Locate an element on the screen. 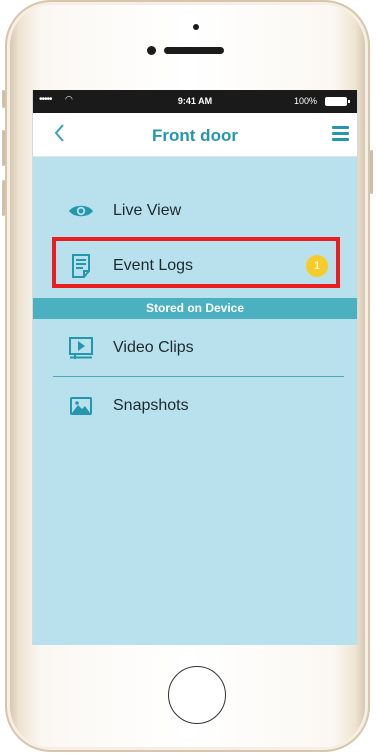  home-button is located at coordinates (197, 695).